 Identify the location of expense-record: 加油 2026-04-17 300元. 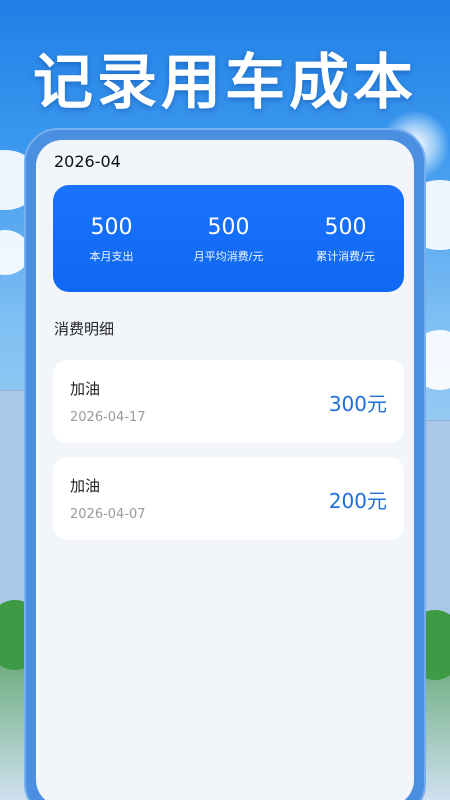
(228, 401).